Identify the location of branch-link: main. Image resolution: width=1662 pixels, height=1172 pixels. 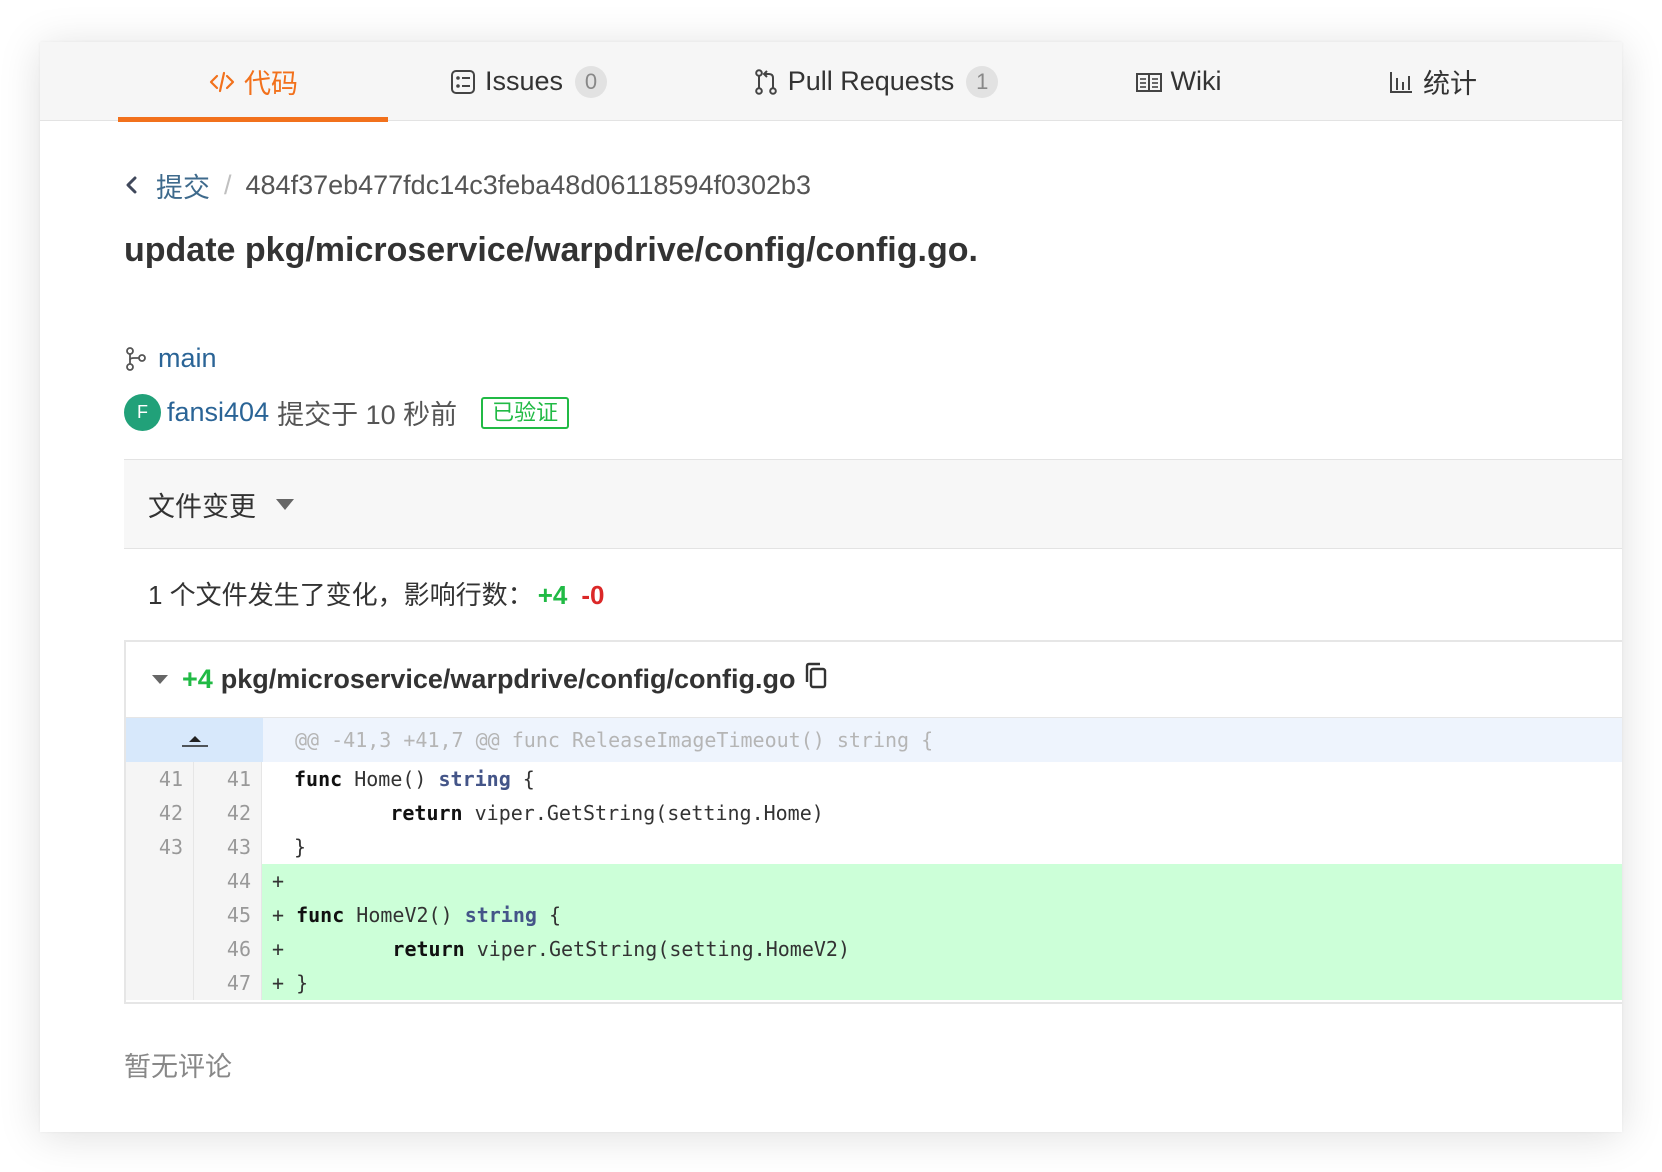
(170, 358).